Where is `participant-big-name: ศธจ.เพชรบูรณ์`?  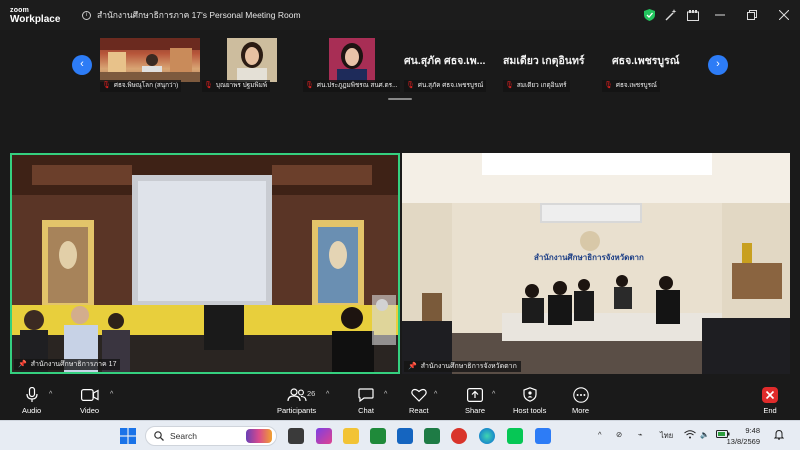 participant-big-name: ศธจ.เพชรบูรณ์ is located at coordinates (646, 61).